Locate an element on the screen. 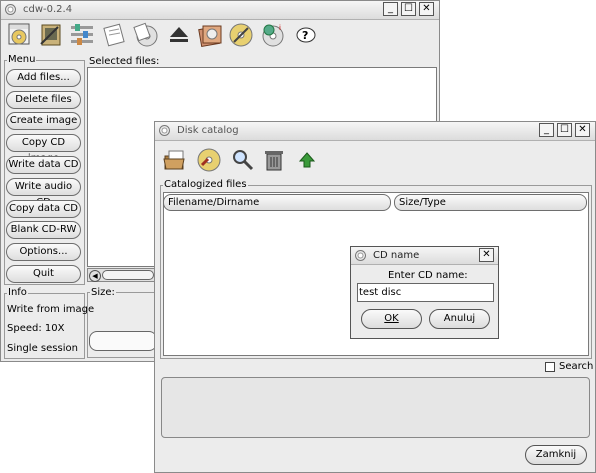 The width and height of the screenshot is (596, 473). catalogized-files-label: Catalogized files is located at coordinates (205, 184).